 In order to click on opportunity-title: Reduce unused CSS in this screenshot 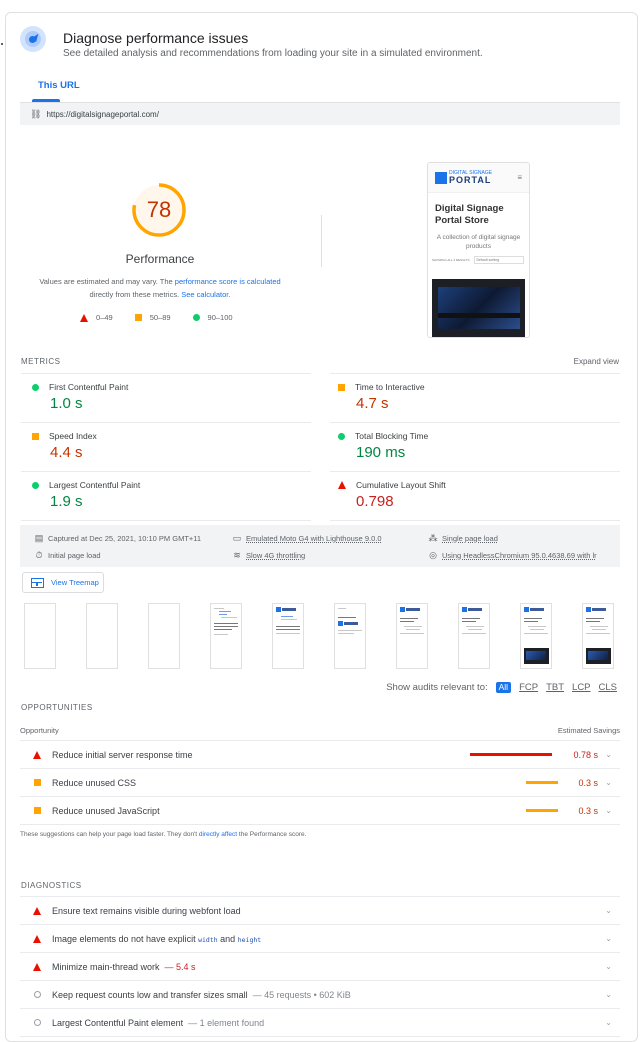, I will do `click(94, 782)`.